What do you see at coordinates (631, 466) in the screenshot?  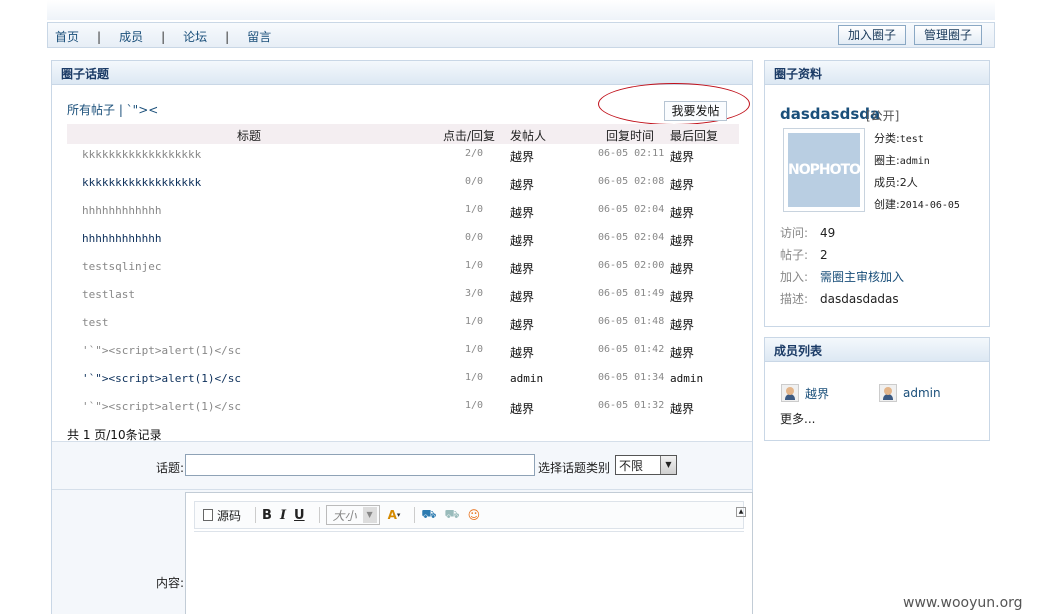 I see `category-value: 不限` at bounding box center [631, 466].